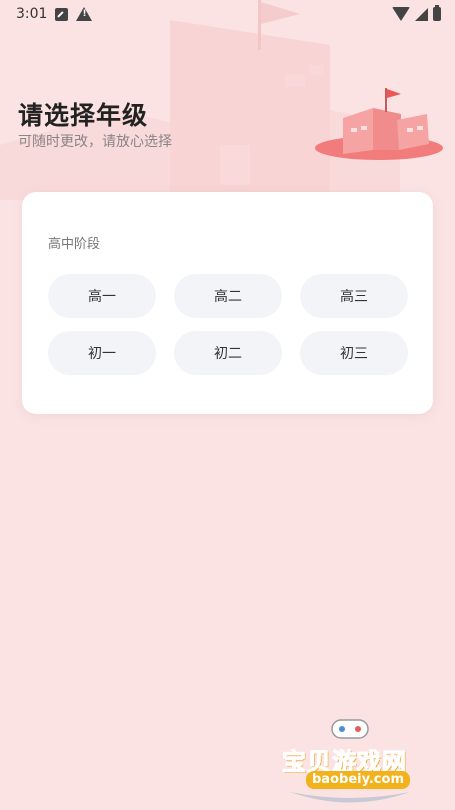  I want to click on status-right, so click(416, 13).